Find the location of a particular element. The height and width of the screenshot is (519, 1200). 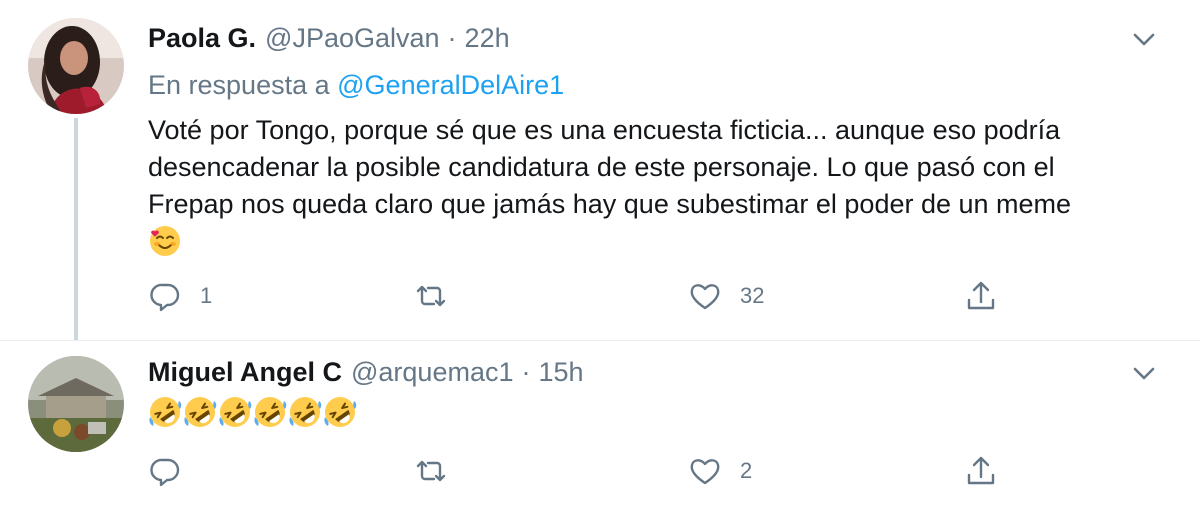

emoji-row is located at coordinates (658, 412).